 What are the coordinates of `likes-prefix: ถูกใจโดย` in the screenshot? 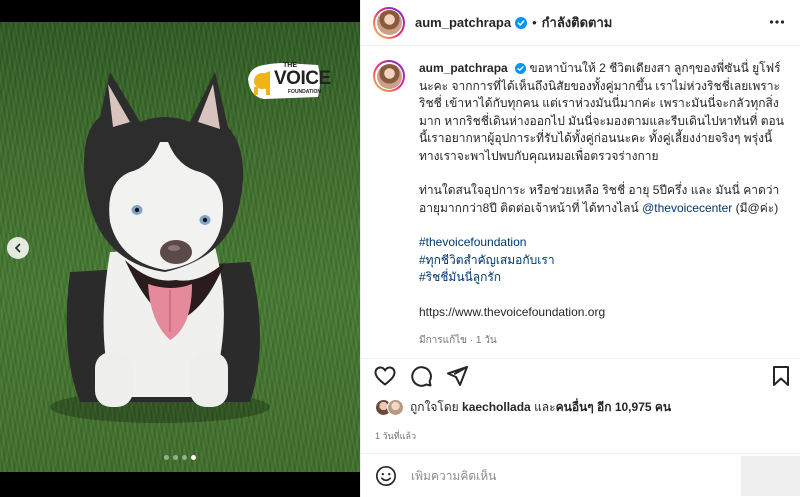 It's located at (436, 407).